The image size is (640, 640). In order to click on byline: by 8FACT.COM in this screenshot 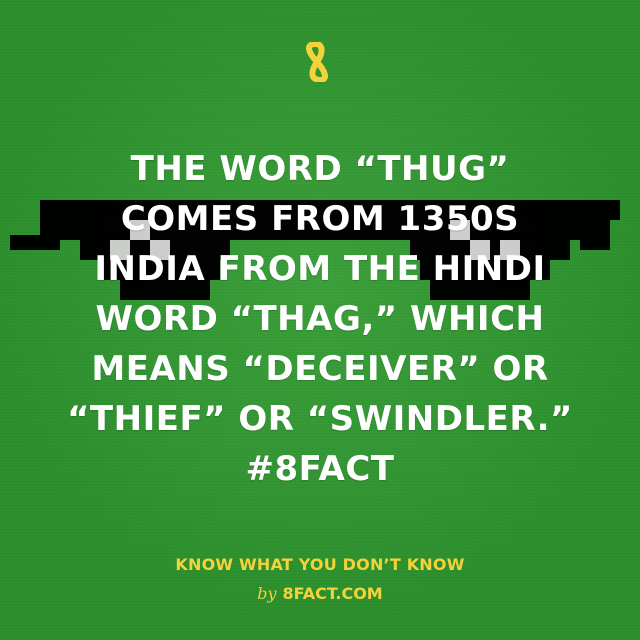, I will do `click(320, 593)`.